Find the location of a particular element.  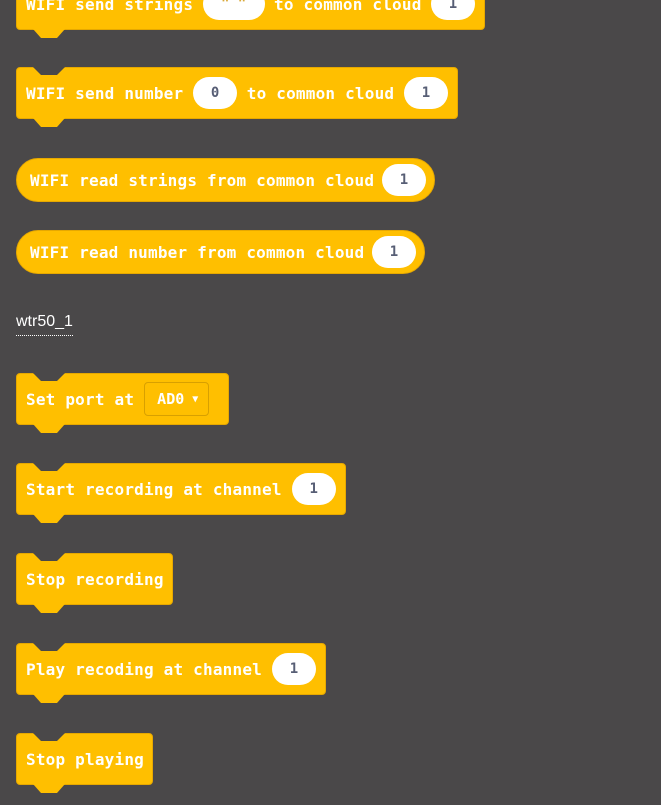

wifi-read-number-reporter: WIFI read number from common cloud 1 is located at coordinates (220, 252).